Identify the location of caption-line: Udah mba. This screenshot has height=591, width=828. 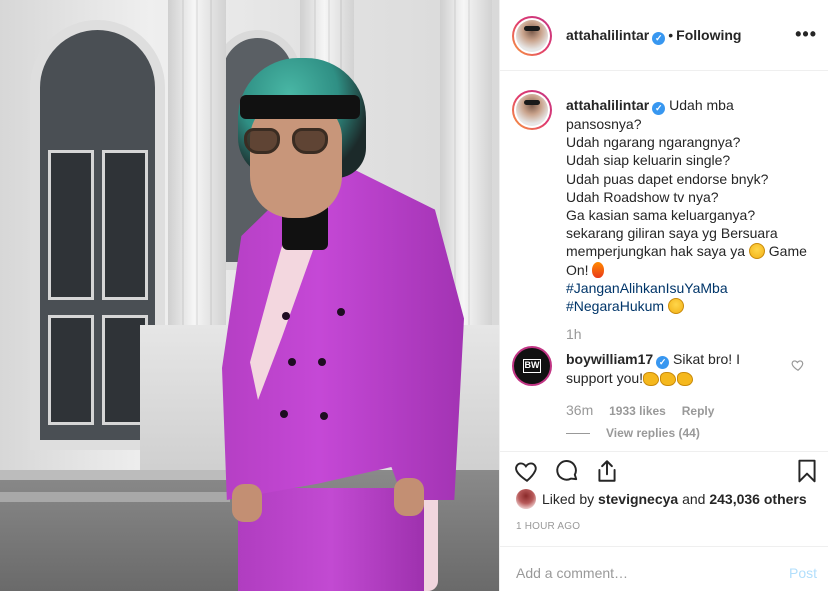
(701, 105).